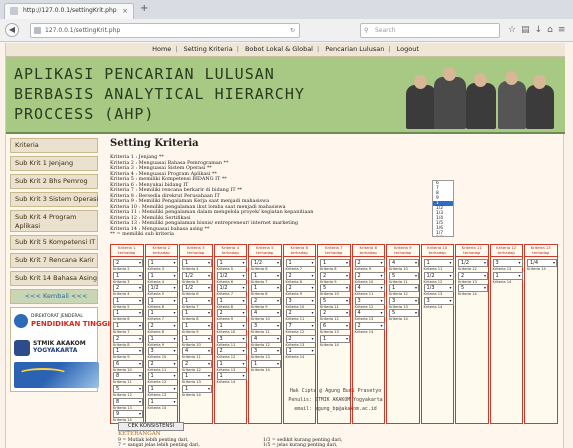 The height and width of the screenshot is (448, 573). What do you see at coordinates (54, 296) in the screenshot?
I see `back-link: <<< Kembali <<<` at bounding box center [54, 296].